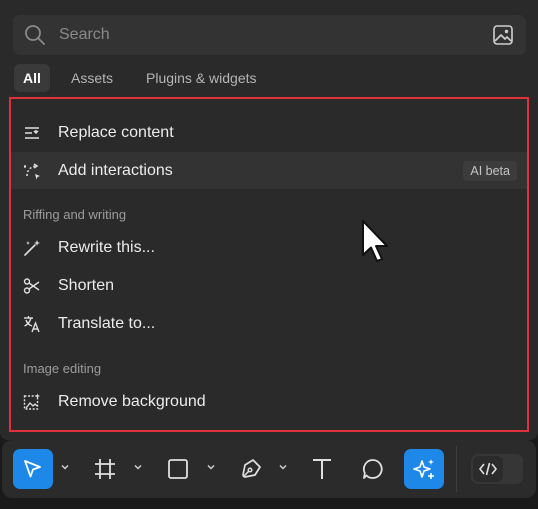 The width and height of the screenshot is (538, 509). I want to click on toolbar-divider, so click(456, 469).